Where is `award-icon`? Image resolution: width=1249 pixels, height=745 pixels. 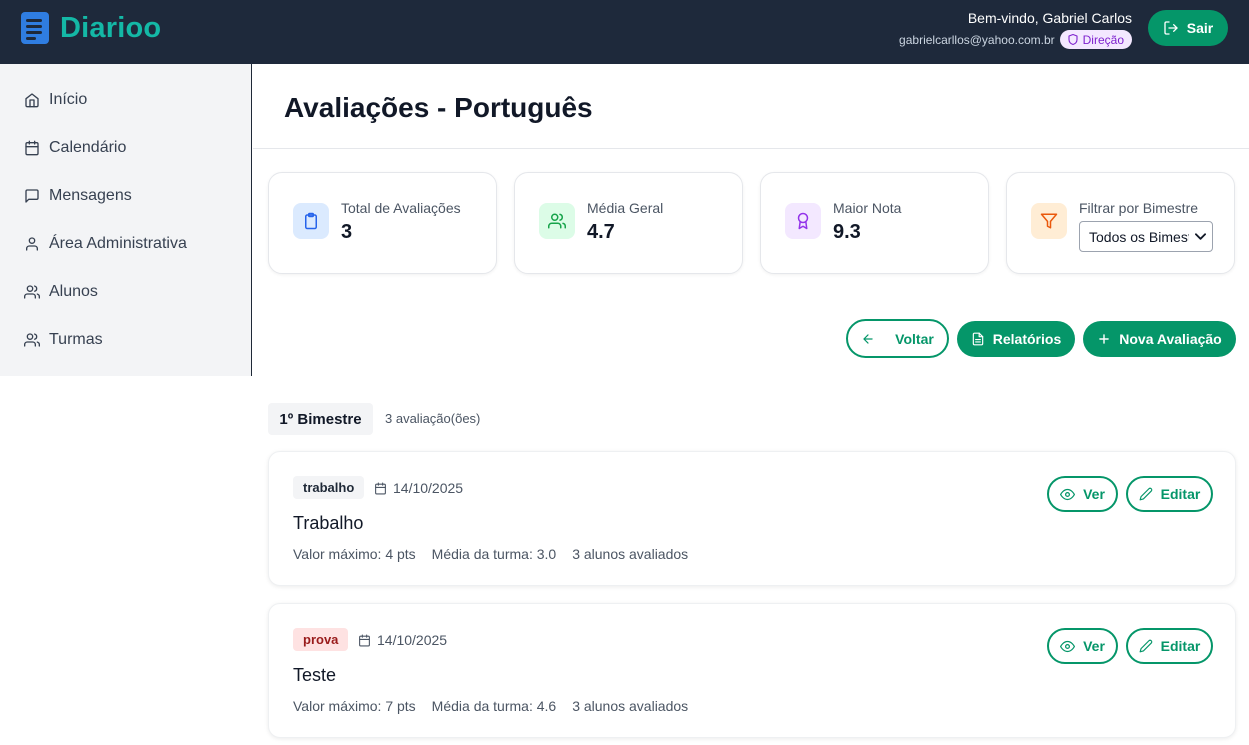 award-icon is located at coordinates (803, 221).